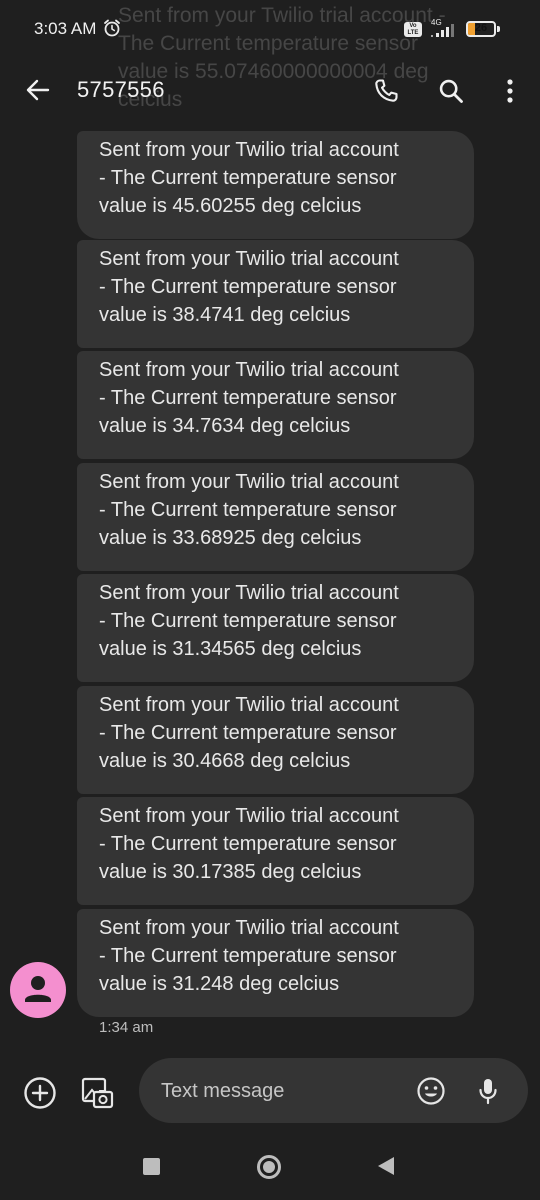 The width and height of the screenshot is (540, 1200). What do you see at coordinates (121, 90) in the screenshot?
I see `contact-title: 5757556` at bounding box center [121, 90].